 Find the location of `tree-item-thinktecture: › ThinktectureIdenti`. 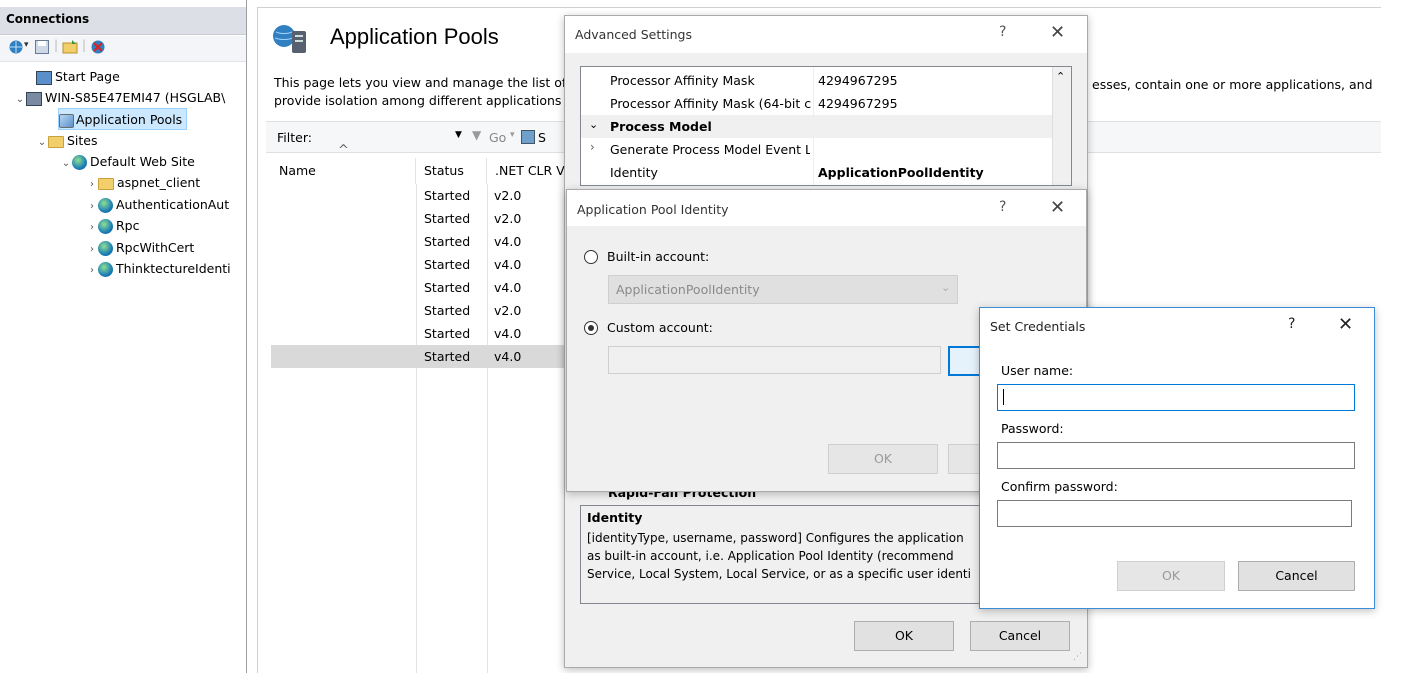

tree-item-thinktecture: › ThinktectureIdenti is located at coordinates (166, 268).